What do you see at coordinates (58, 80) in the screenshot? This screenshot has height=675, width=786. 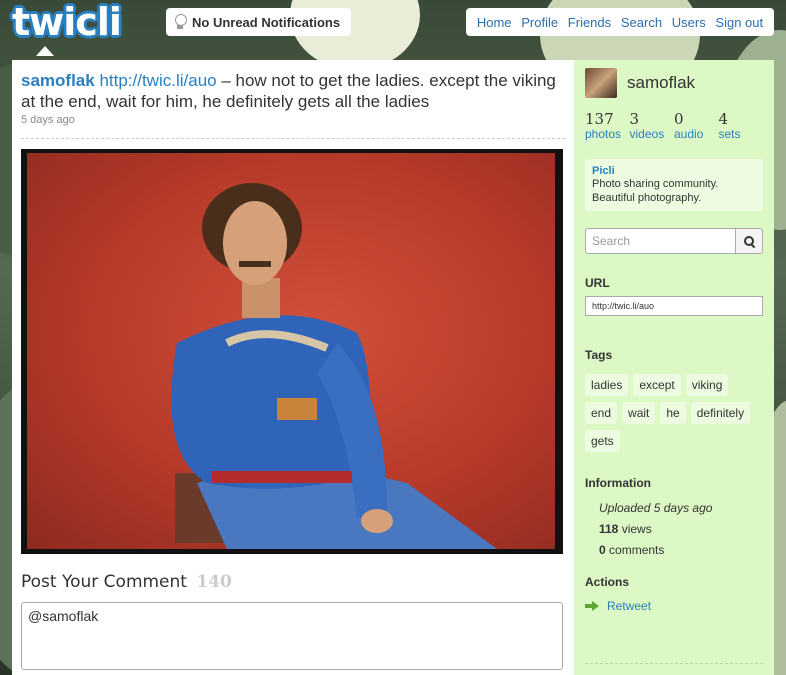 I see `tweet-username-link: samoflak` at bounding box center [58, 80].